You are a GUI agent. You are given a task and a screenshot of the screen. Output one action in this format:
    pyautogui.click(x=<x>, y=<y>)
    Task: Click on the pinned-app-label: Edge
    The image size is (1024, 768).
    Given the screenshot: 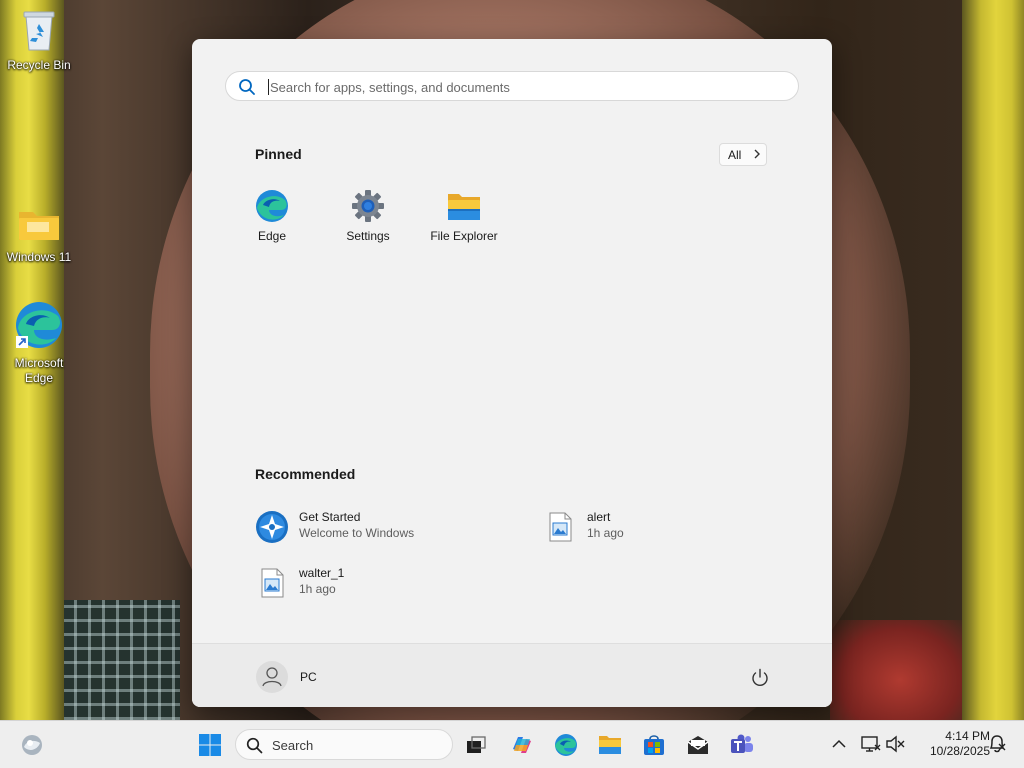 What is the action you would take?
    pyautogui.click(x=272, y=236)
    